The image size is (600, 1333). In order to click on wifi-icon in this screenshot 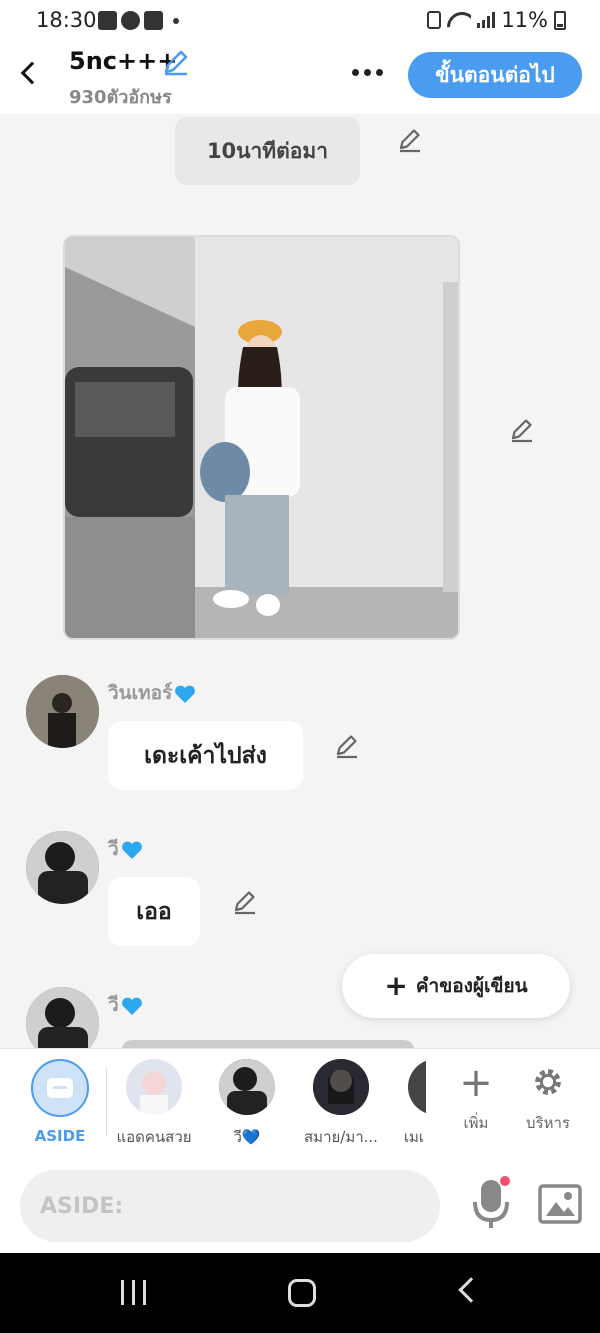, I will do `click(459, 20)`.